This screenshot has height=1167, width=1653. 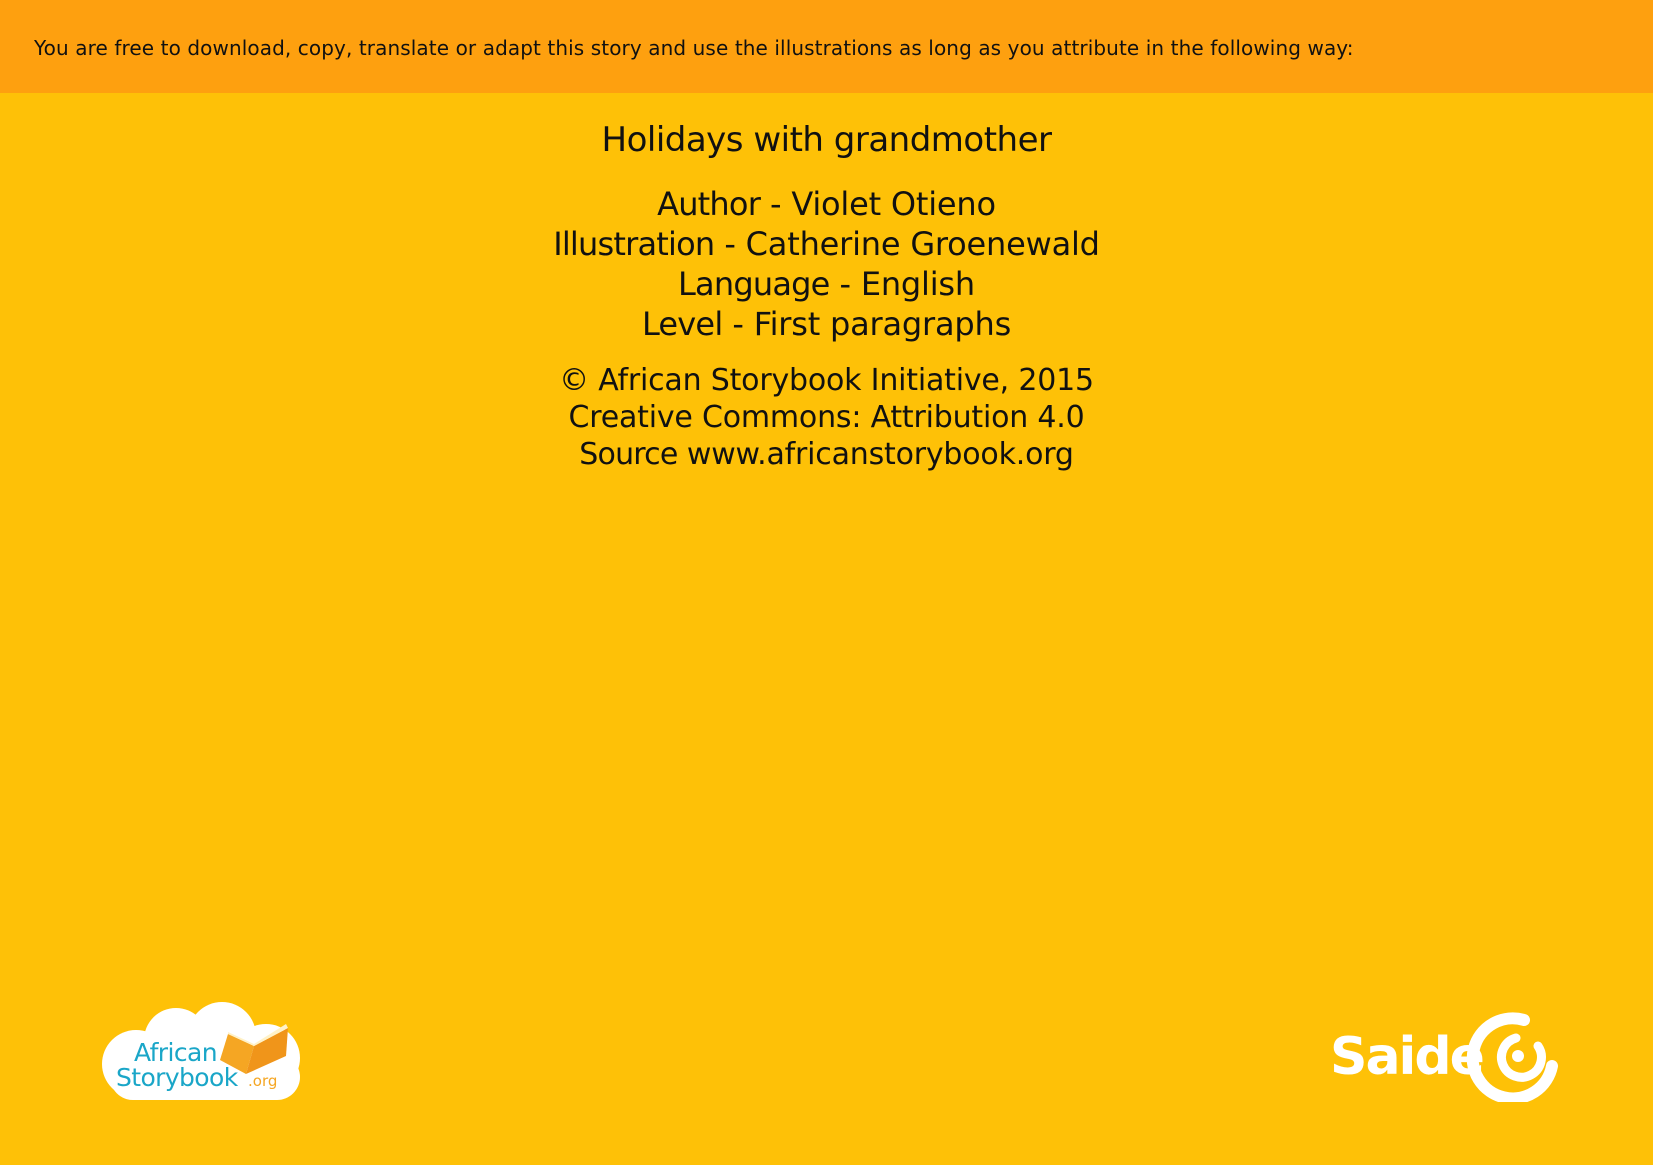 I want to click on credit-language: Language - English, so click(x=826, y=284).